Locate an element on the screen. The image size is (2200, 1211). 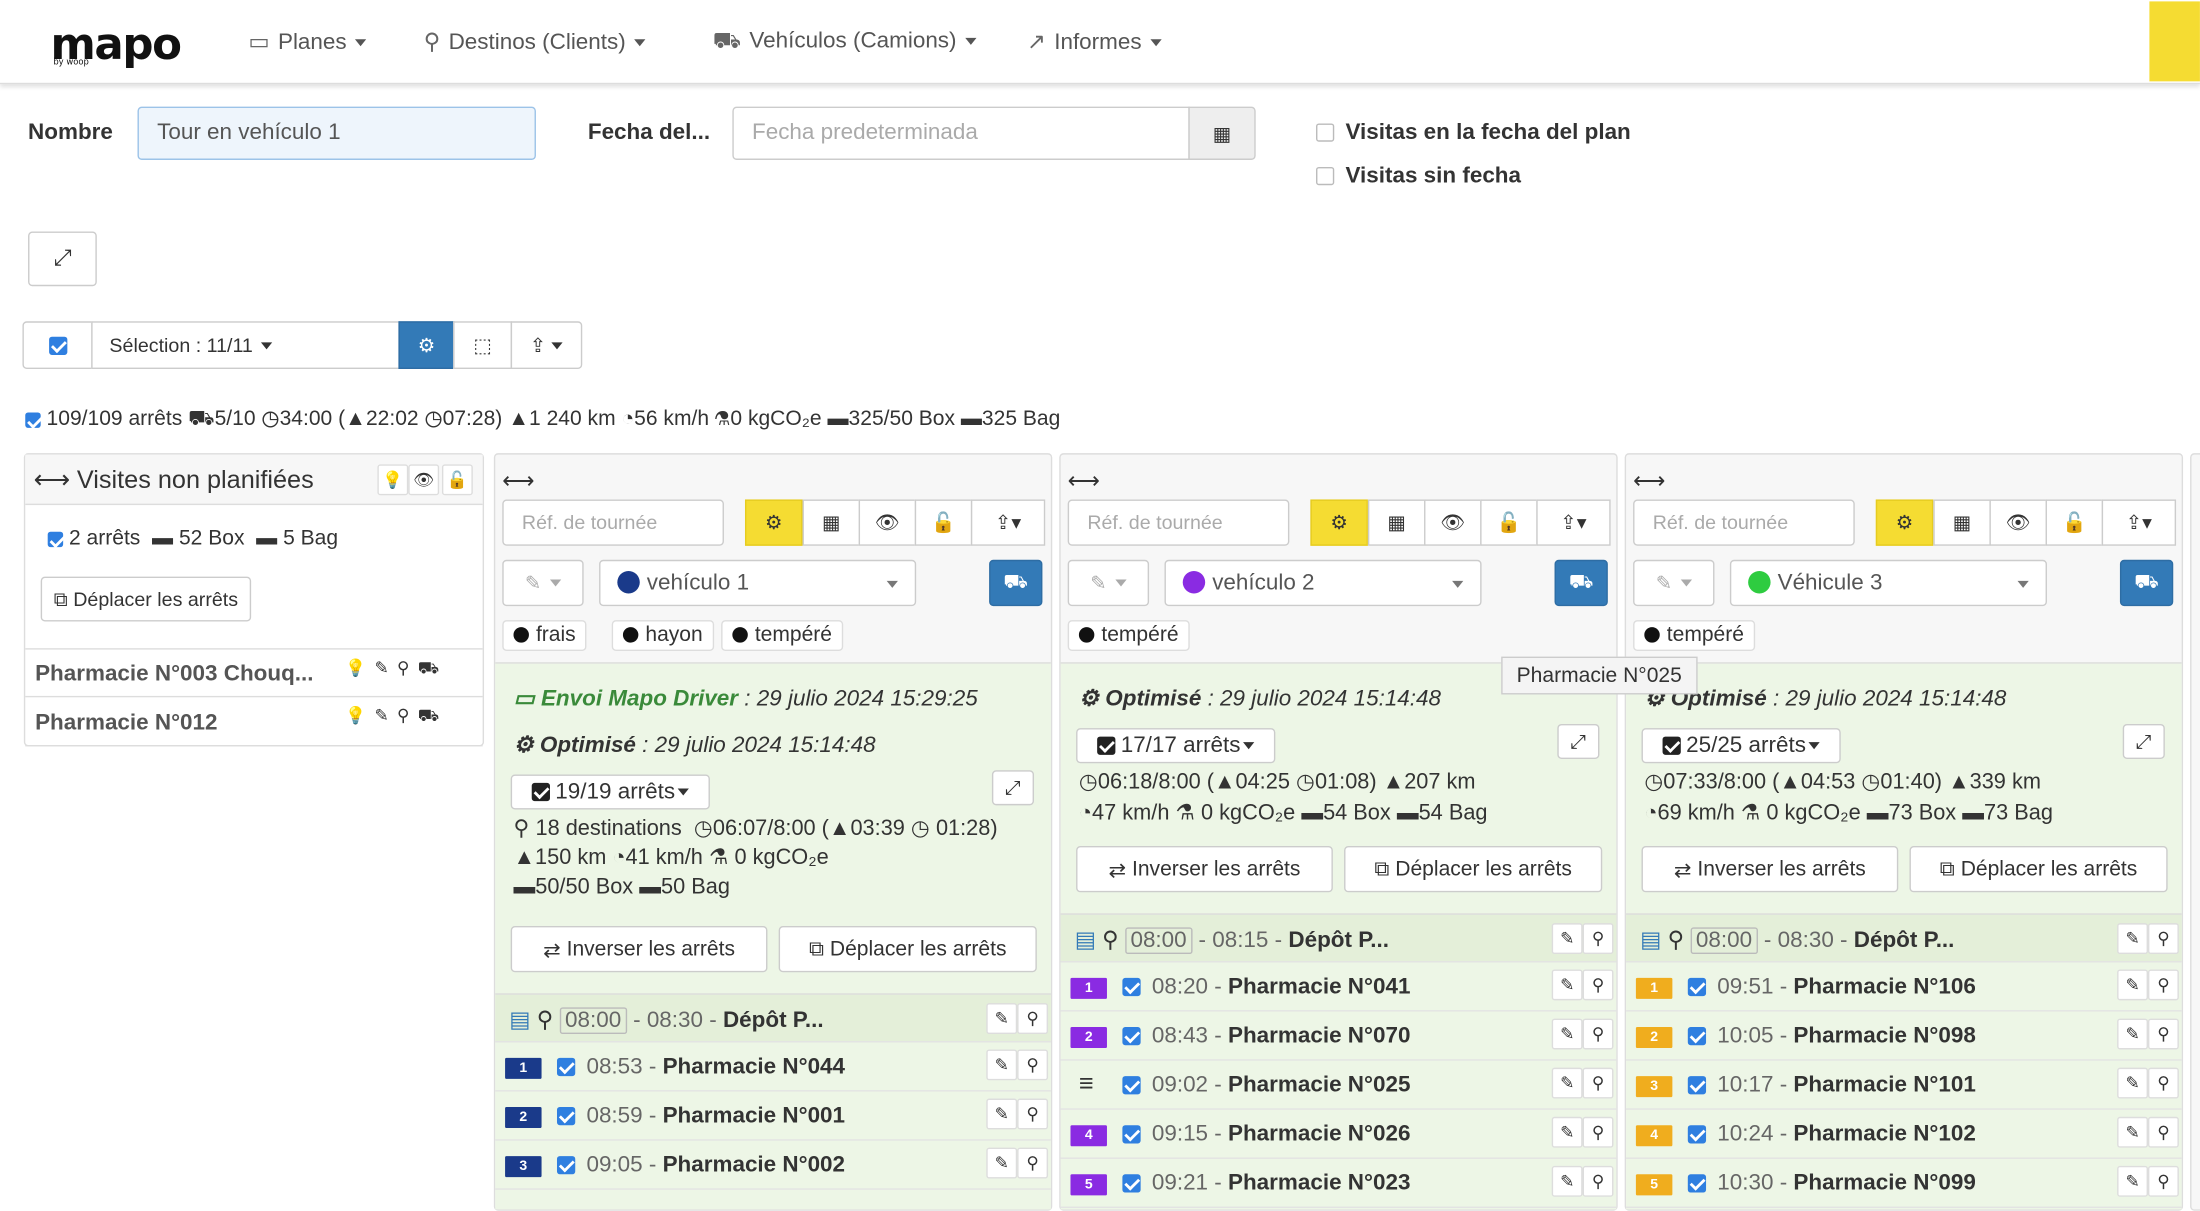
stop-row: 2 10:05 - Pharmacie N°098 ✎ ⚲ is located at coordinates (1904, 1036).